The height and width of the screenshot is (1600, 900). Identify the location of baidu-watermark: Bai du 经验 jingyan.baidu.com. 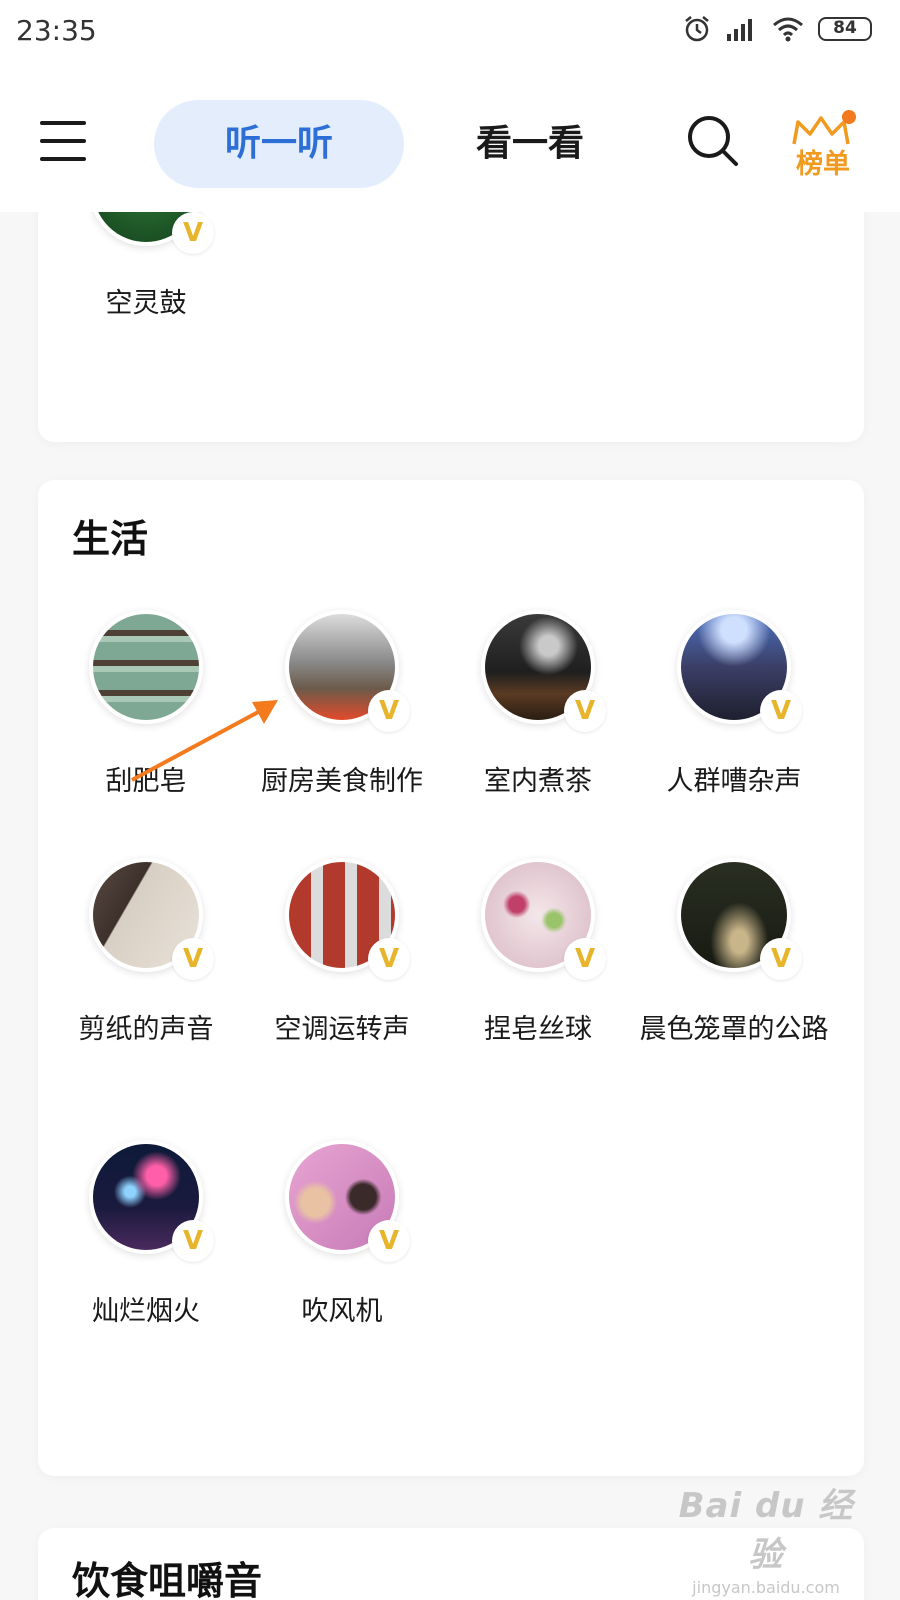
(766, 1537).